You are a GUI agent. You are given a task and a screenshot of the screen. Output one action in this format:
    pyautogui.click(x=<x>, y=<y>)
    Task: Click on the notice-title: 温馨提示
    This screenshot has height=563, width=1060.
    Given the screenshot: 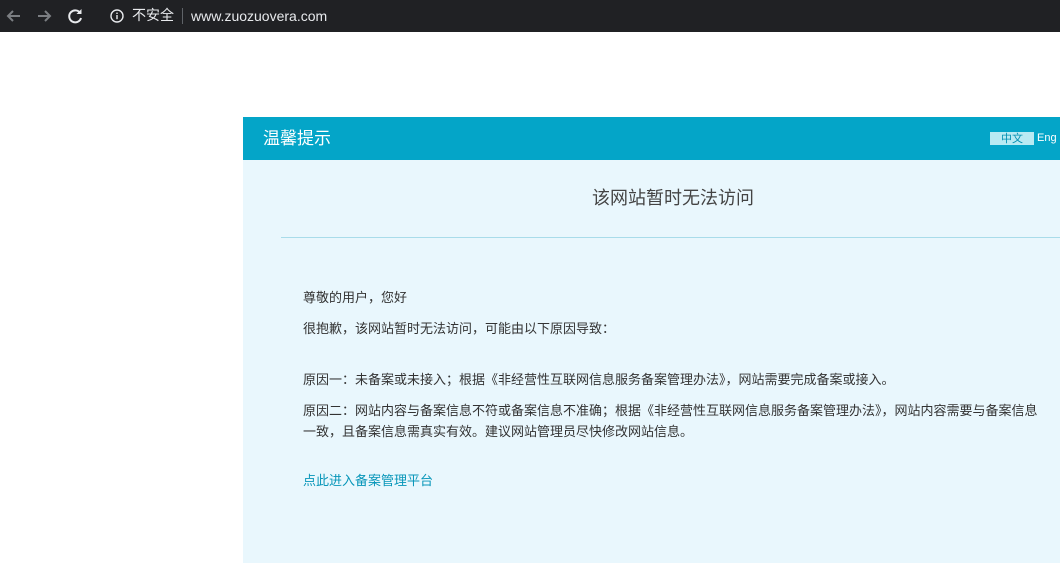 What is the action you would take?
    pyautogui.click(x=297, y=139)
    